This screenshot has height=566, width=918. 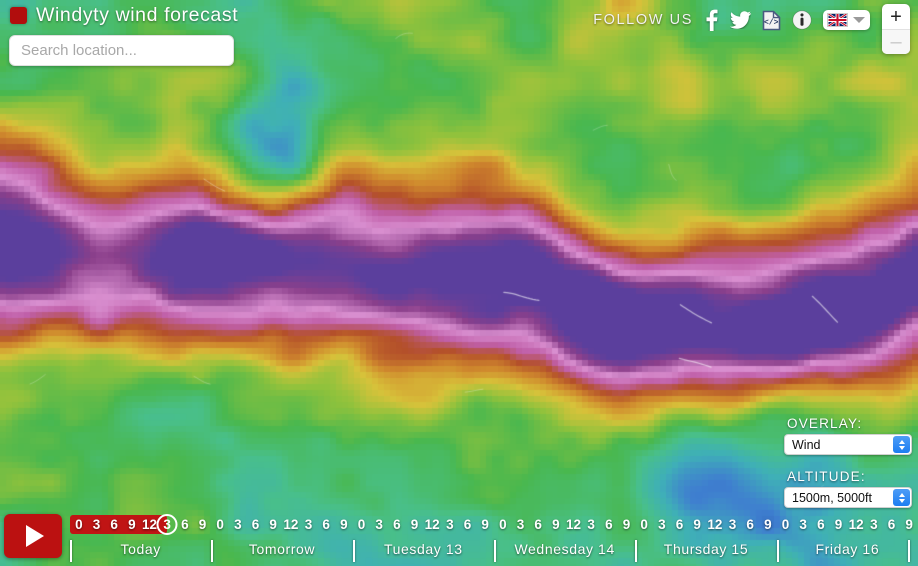 I want to click on zoom-in-button: +, so click(x=896, y=16).